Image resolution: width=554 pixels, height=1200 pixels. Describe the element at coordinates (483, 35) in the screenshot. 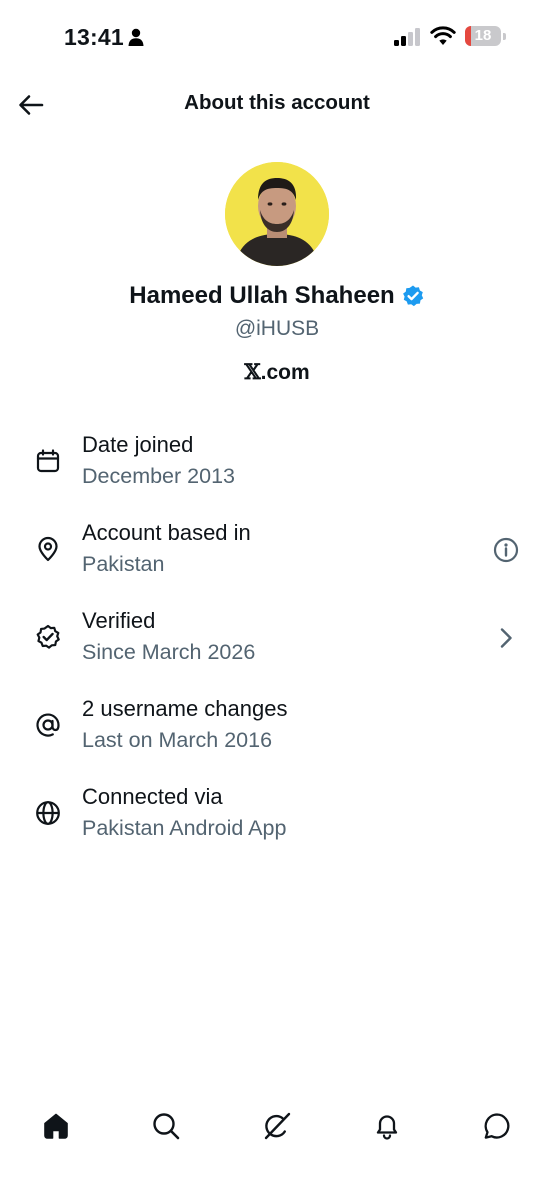

I see `battery-level: 18` at that location.